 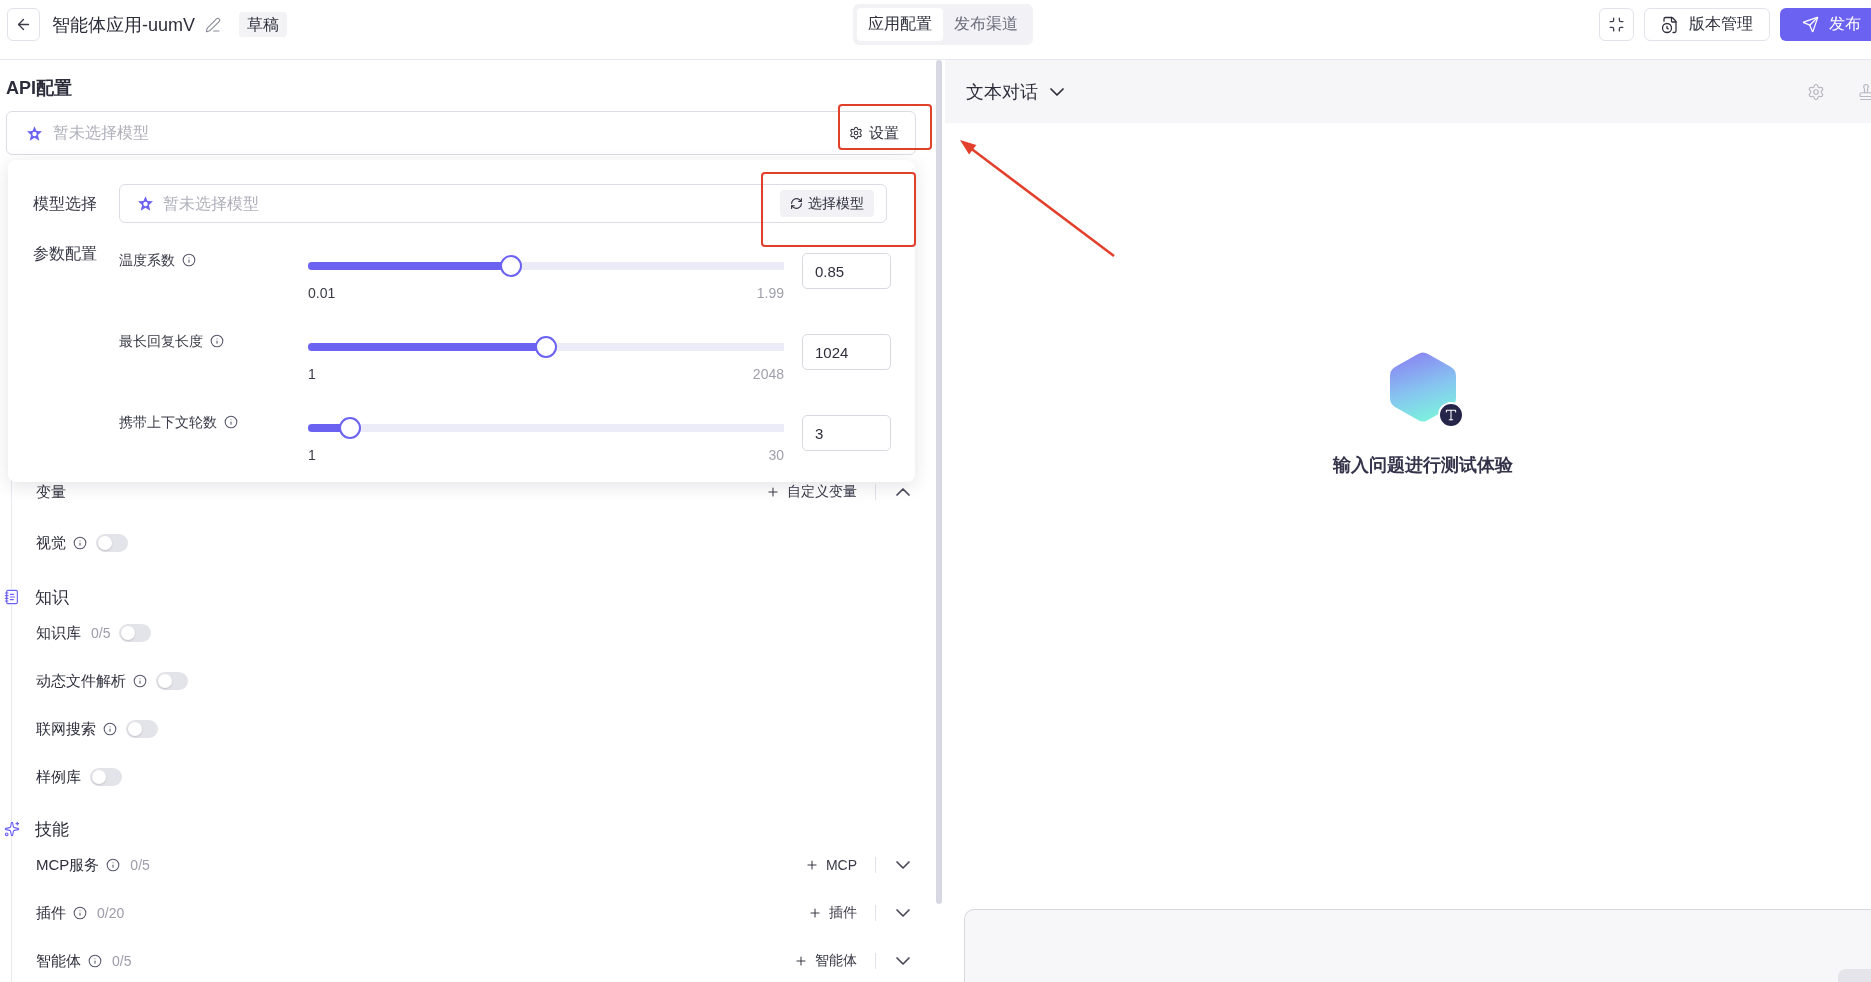 I want to click on scrollbar-thumb, so click(x=939, y=482).